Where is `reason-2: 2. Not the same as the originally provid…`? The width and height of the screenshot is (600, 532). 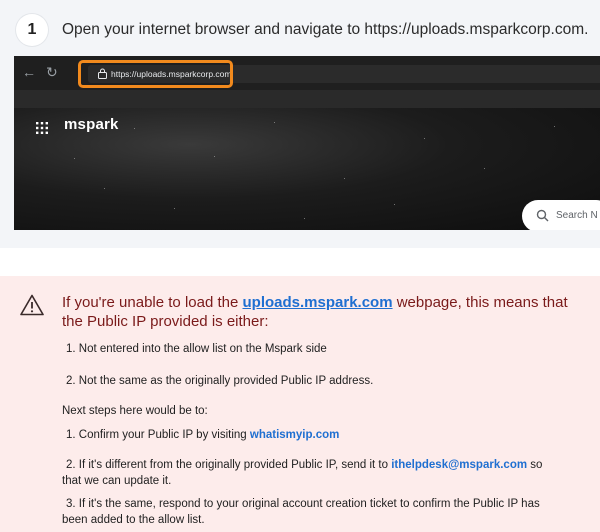
reason-2: 2. Not the same as the originally provid… is located at coordinates (220, 381).